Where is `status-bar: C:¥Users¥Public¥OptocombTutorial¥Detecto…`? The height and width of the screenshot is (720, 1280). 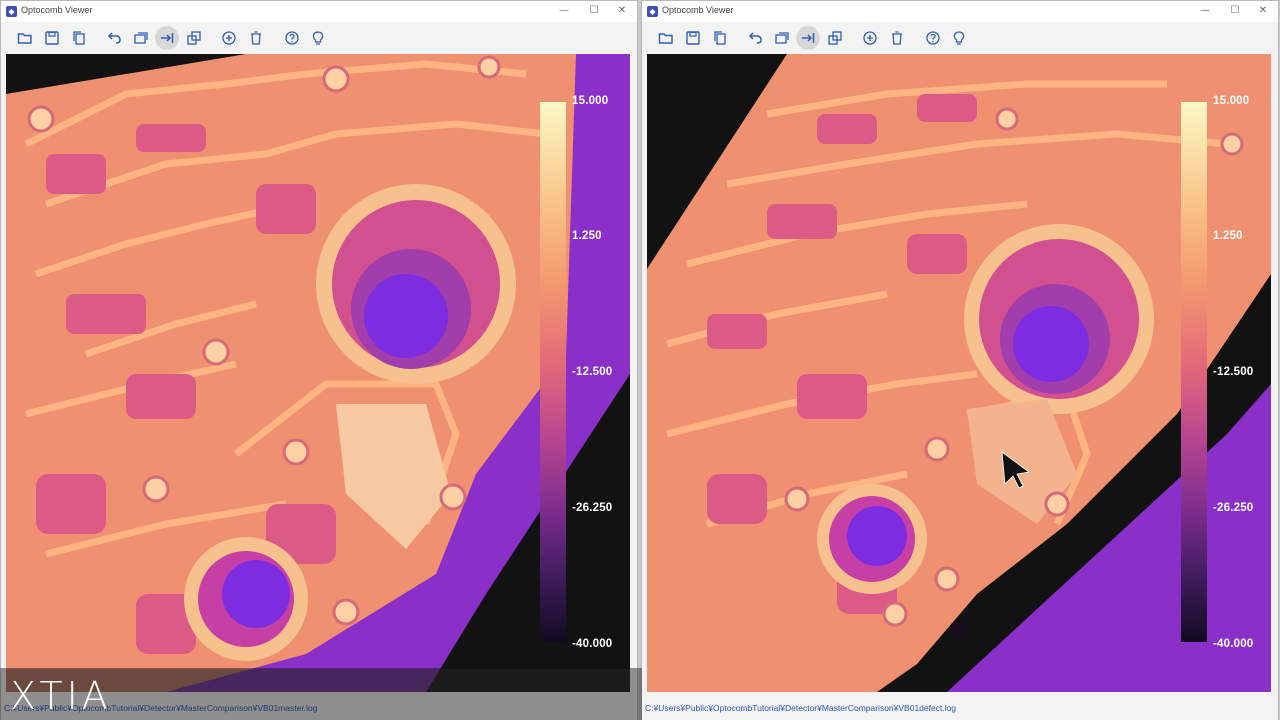 status-bar: C:¥Users¥Public¥OptocombTutorial¥Detecto… is located at coordinates (960, 709).